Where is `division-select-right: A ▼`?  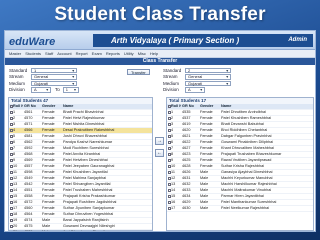 division-select-right: A ▼ is located at coordinates (195, 90).